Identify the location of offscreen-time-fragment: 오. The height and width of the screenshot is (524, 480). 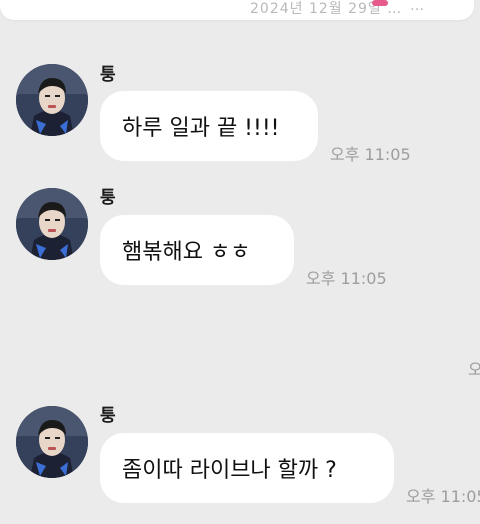
(474, 369).